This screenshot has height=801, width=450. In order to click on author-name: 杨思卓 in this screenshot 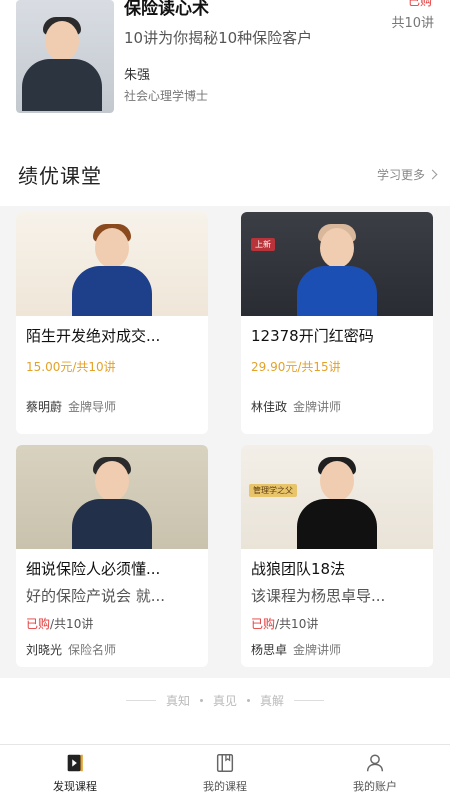, I will do `click(269, 650)`.